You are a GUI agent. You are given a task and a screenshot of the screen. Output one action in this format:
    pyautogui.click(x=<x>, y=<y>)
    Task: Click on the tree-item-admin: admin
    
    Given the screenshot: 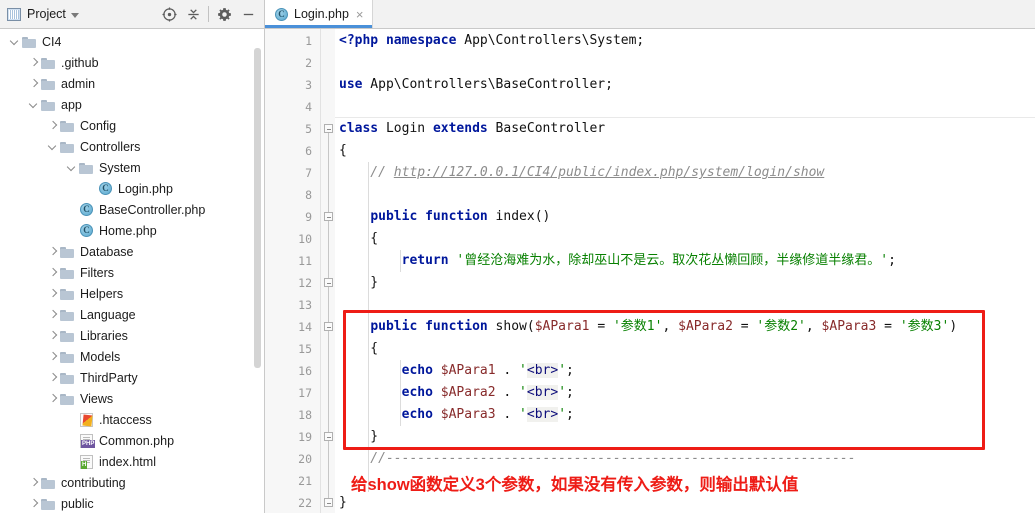 What is the action you would take?
    pyautogui.click(x=132, y=83)
    